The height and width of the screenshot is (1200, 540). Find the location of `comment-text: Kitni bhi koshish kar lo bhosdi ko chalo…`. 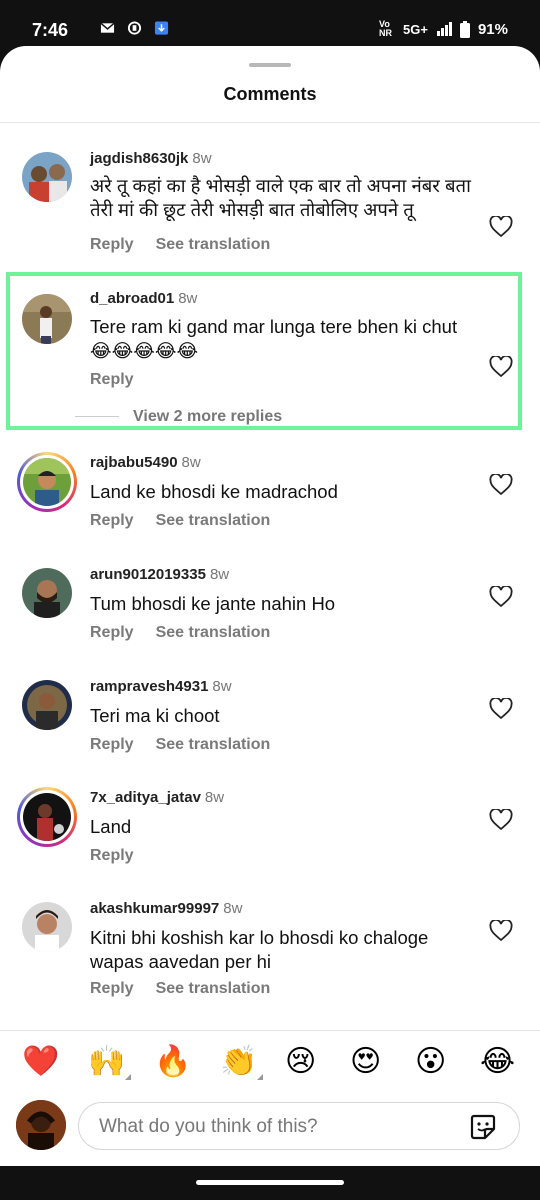

comment-text: Kitni bhi koshish kar lo bhosdi ko chalo… is located at coordinates (259, 949).